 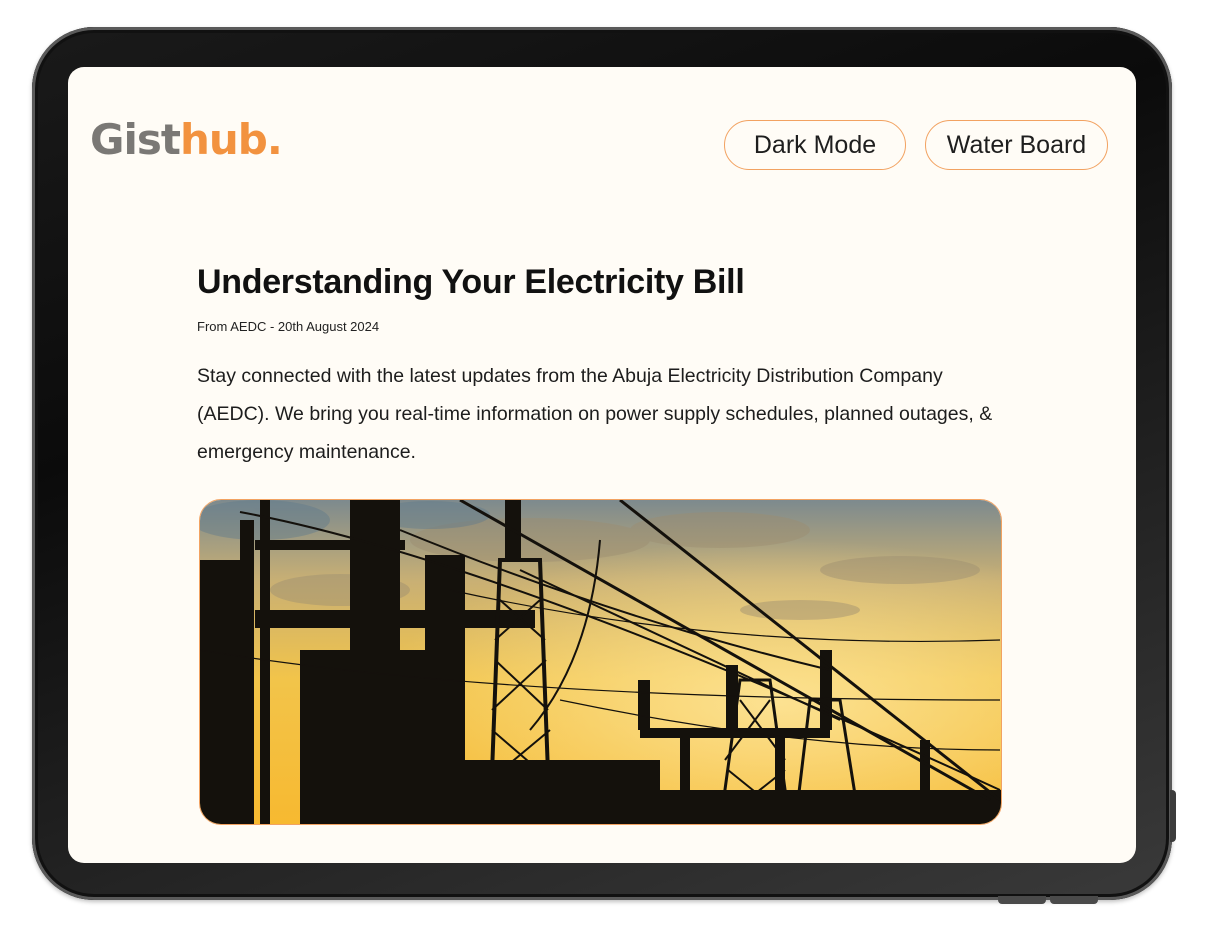 I want to click on gisthub-logo: Gisthub., so click(x=186, y=140).